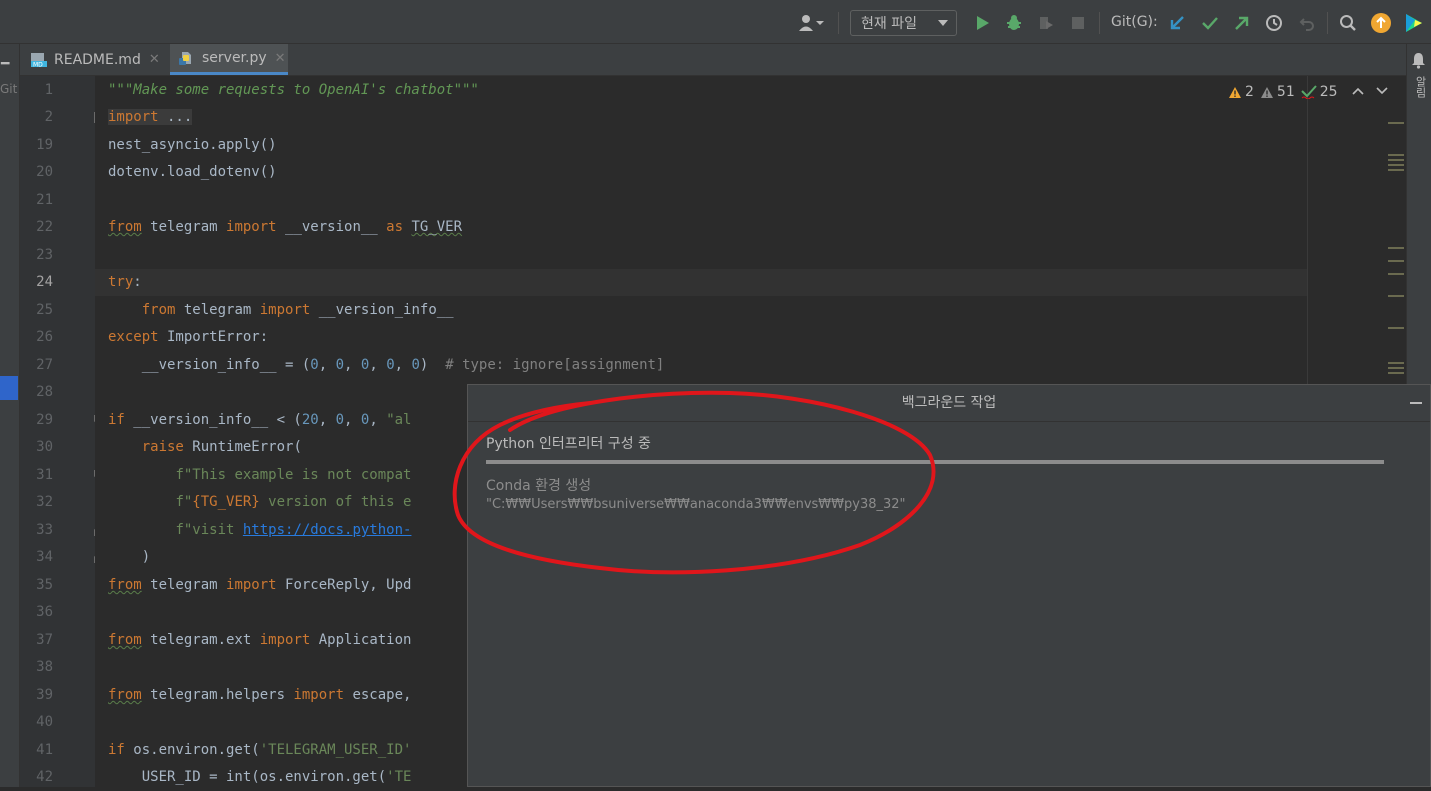 The width and height of the screenshot is (1431, 791). What do you see at coordinates (260, 585) in the screenshot?
I see `code-line: from telegram import ForceReply, Upd` at bounding box center [260, 585].